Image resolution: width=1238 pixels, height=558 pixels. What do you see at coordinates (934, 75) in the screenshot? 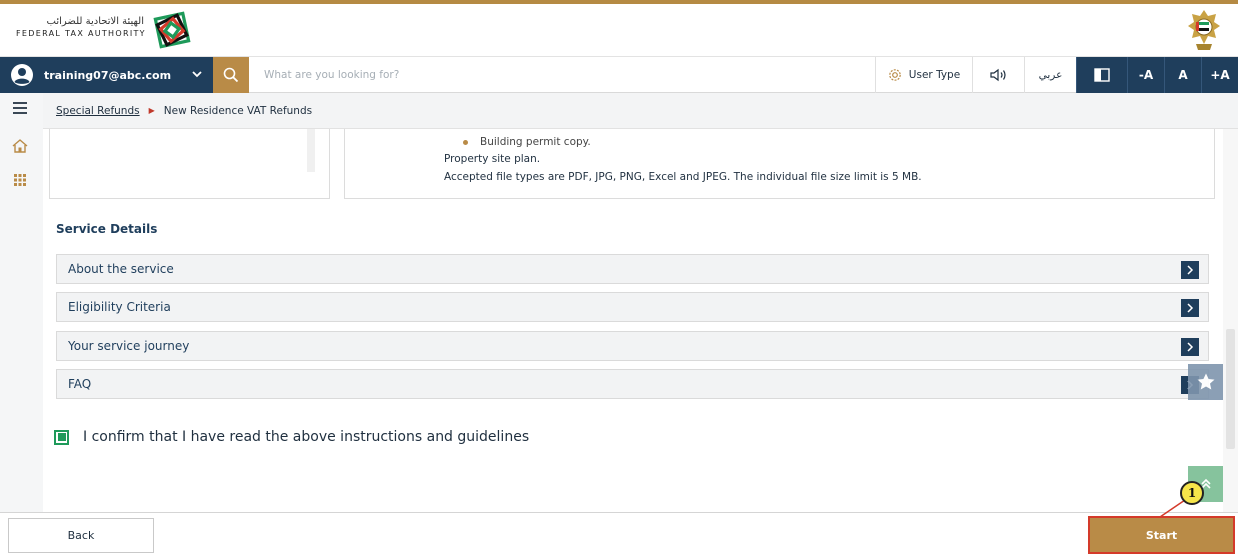
I see `user-type-label: User Type` at bounding box center [934, 75].